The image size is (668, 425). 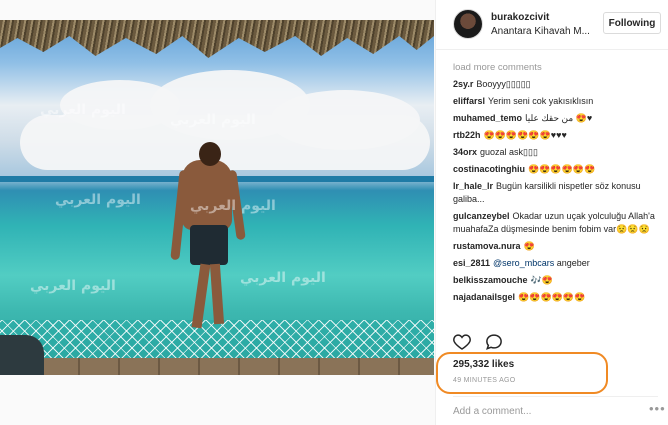 I want to click on comment-username: gulcanzeybel, so click(x=481, y=216).